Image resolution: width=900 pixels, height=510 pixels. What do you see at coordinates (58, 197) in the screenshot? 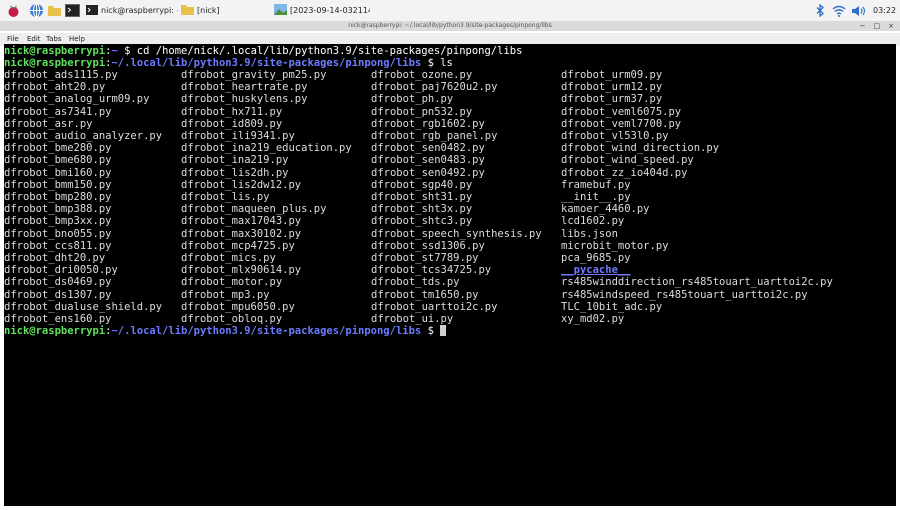
I see `file-entry: dfrobot_bmp280.py` at bounding box center [58, 197].